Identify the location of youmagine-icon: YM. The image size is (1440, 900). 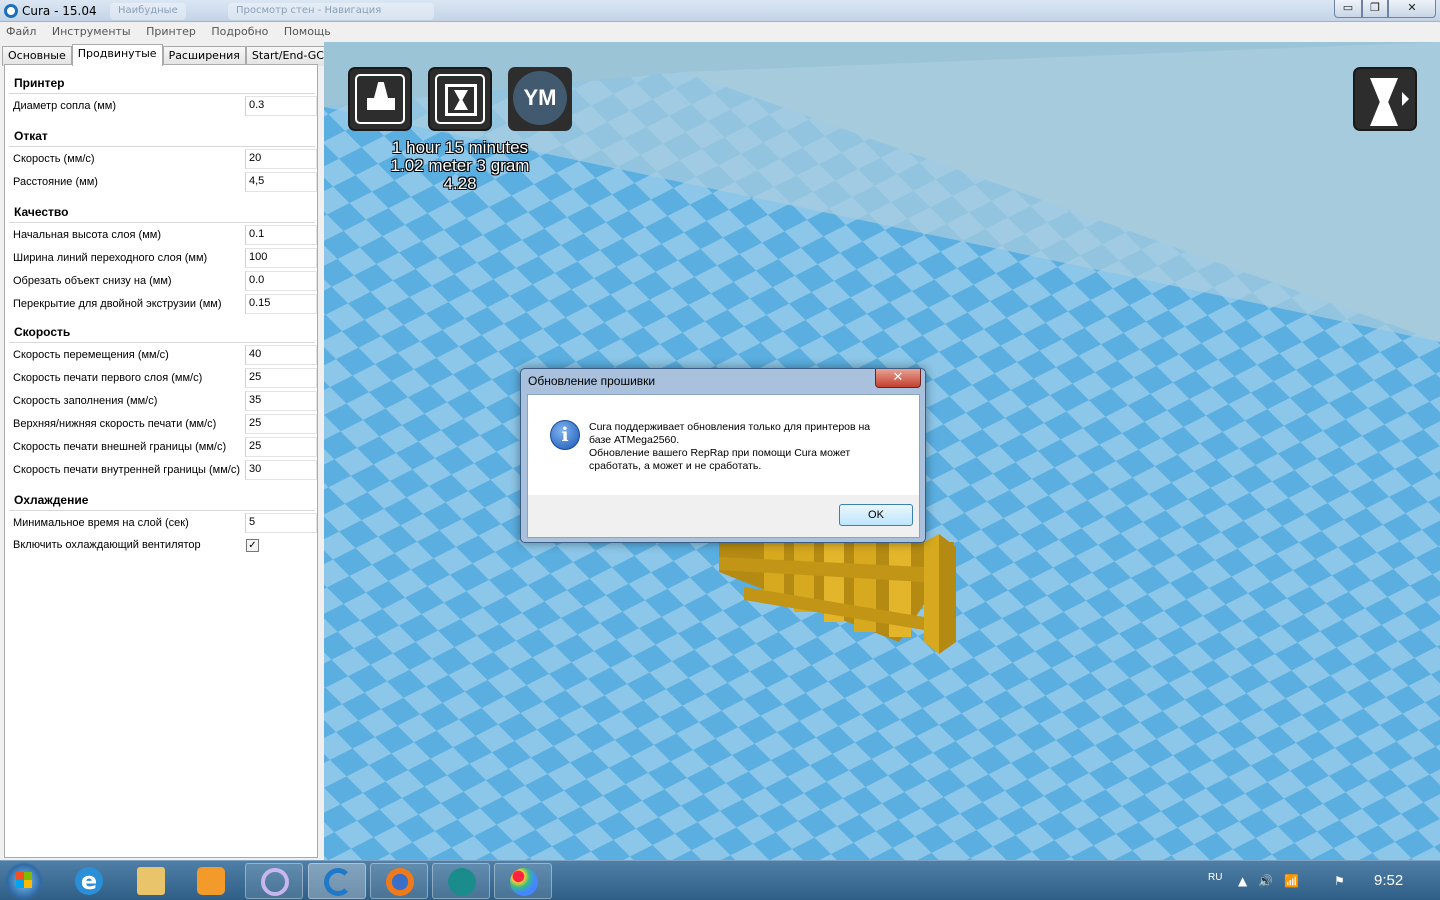
(540, 98).